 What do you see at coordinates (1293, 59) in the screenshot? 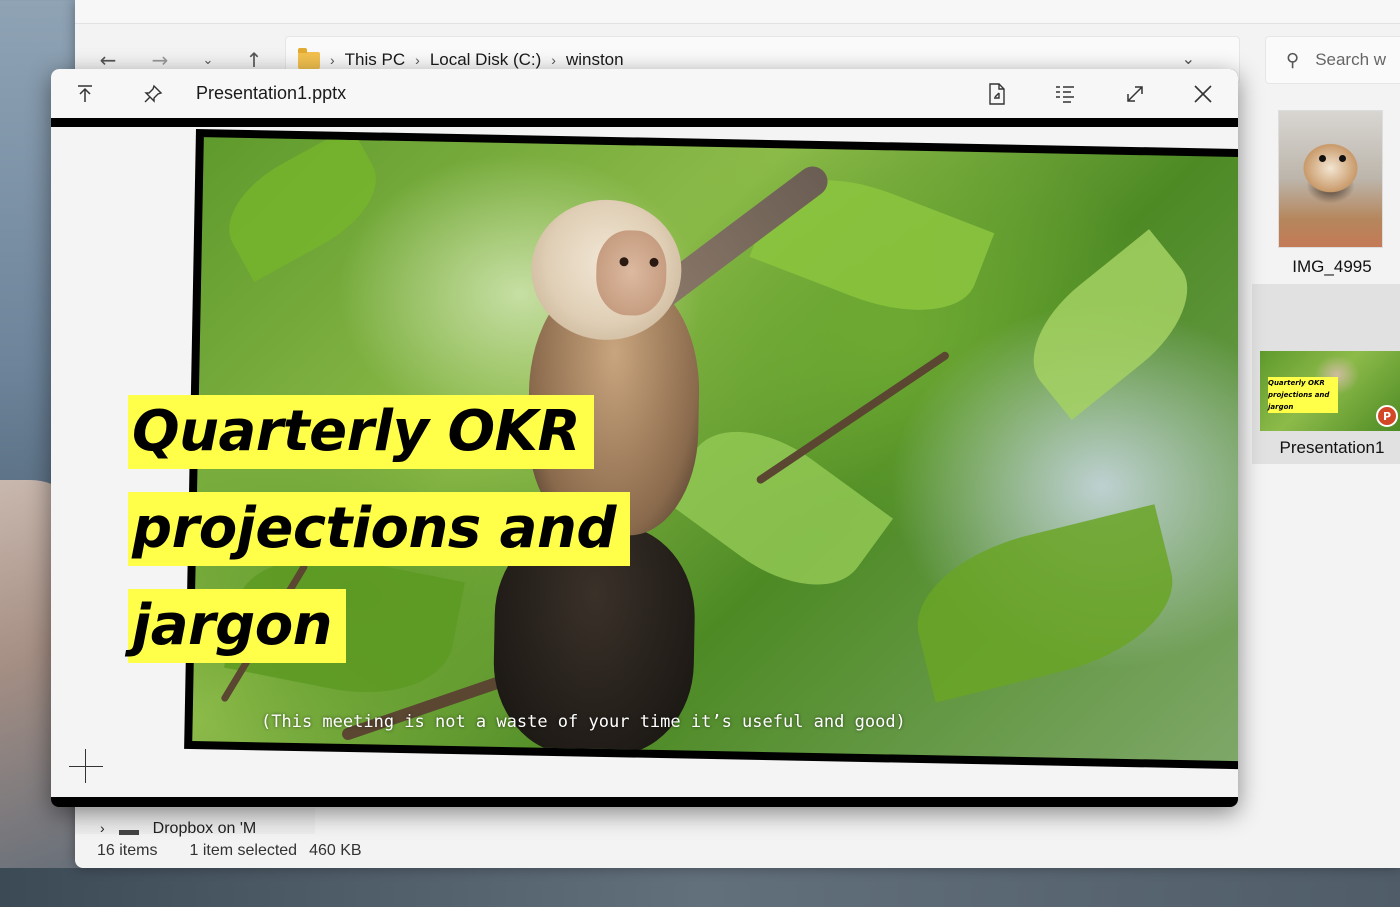
I see `search-icon: ⚲` at bounding box center [1293, 59].